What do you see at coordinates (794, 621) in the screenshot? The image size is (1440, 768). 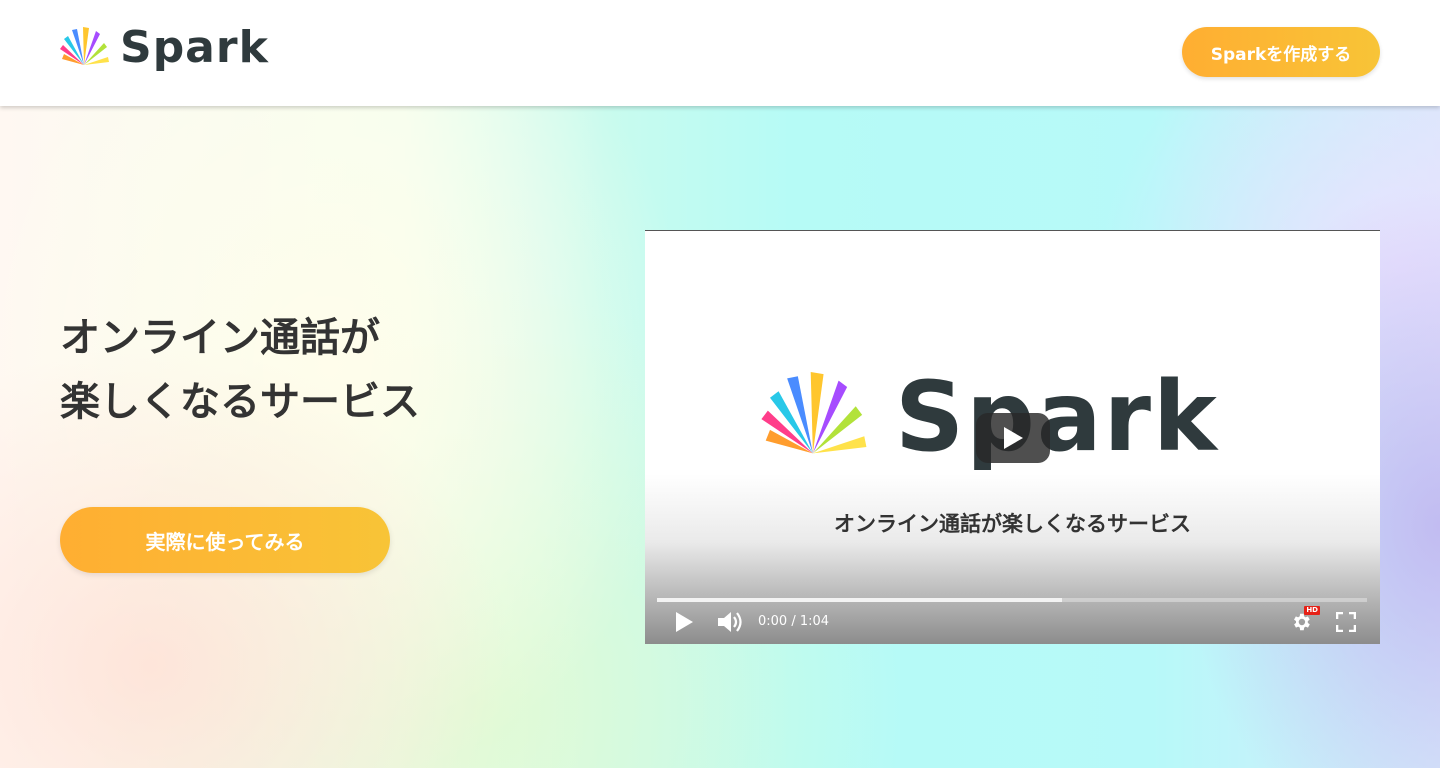 I see `time-display: 0:00 / 1:04` at bounding box center [794, 621].